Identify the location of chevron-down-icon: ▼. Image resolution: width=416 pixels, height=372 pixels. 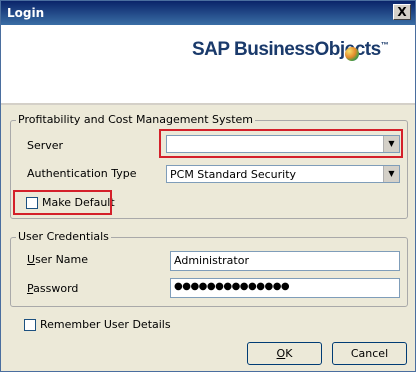
(391, 174).